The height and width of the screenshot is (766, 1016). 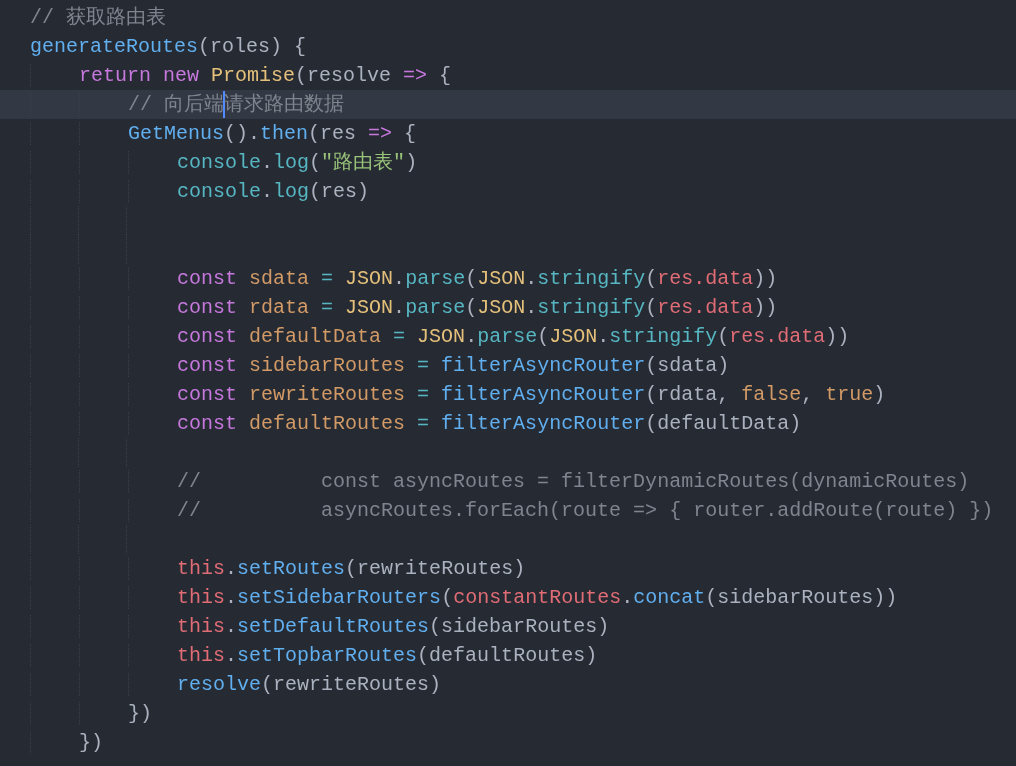 What do you see at coordinates (508, 336) in the screenshot?
I see `code-line: const defaultData = JSON.parse(JSON.stringify(res.data))` at bounding box center [508, 336].